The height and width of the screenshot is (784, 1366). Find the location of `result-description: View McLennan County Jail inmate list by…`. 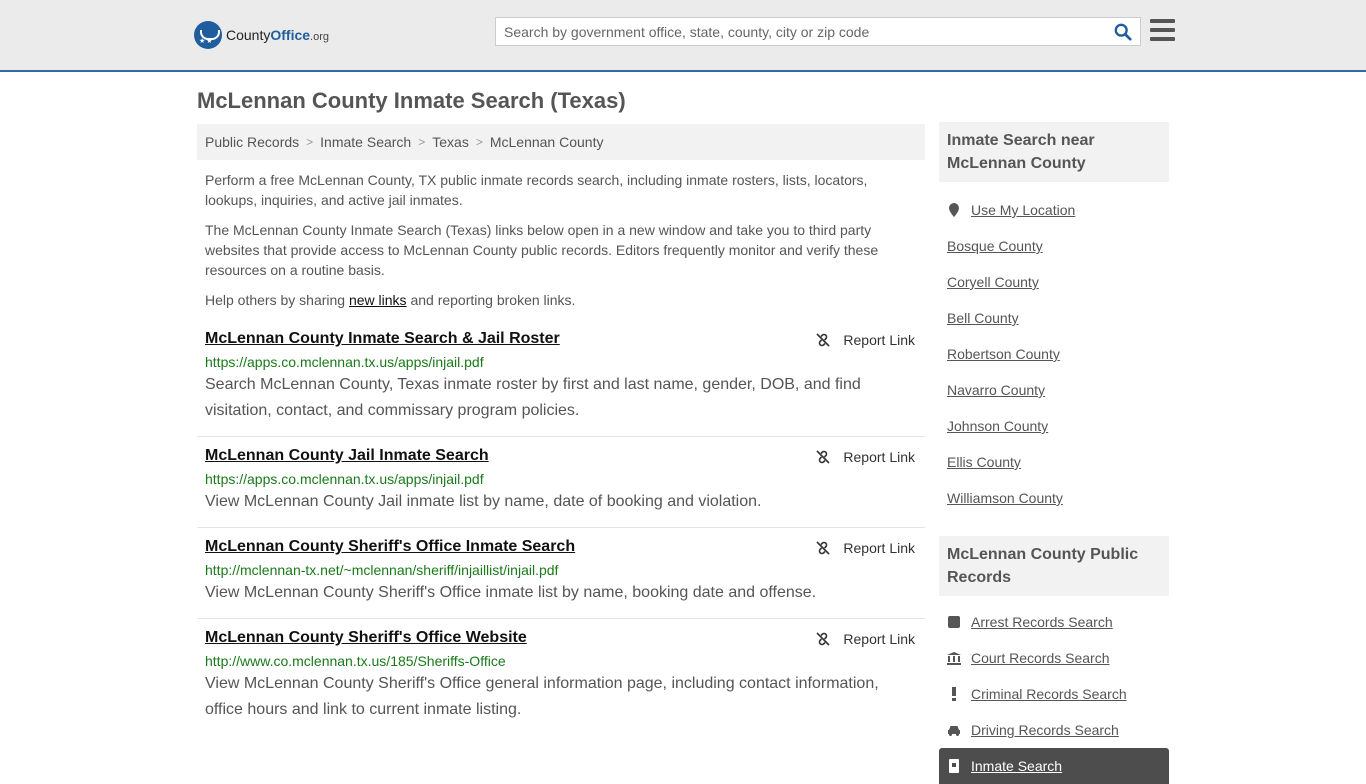

result-description: View McLennan County Jail inmate list by… is located at coordinates (483, 501).